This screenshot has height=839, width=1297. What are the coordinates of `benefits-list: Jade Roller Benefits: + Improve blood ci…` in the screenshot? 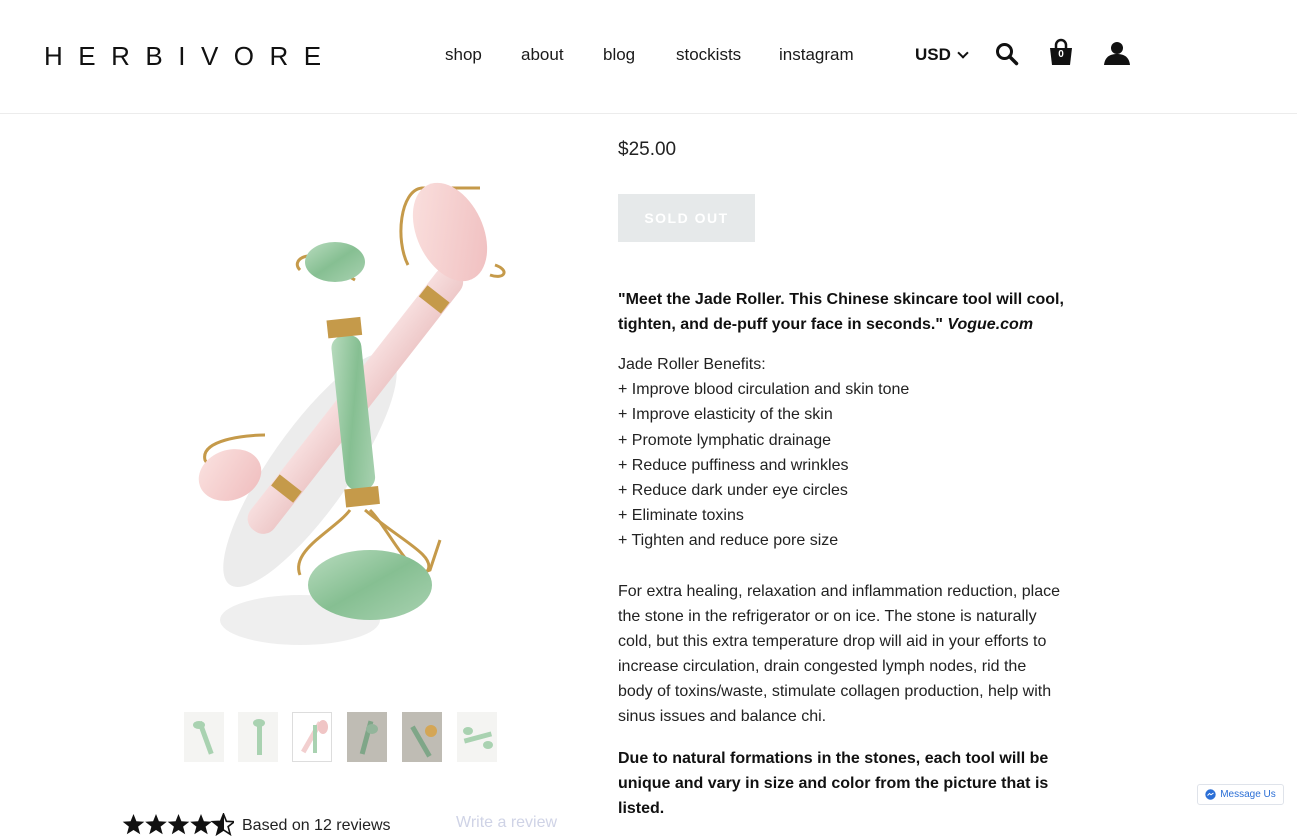 It's located at (848, 453).